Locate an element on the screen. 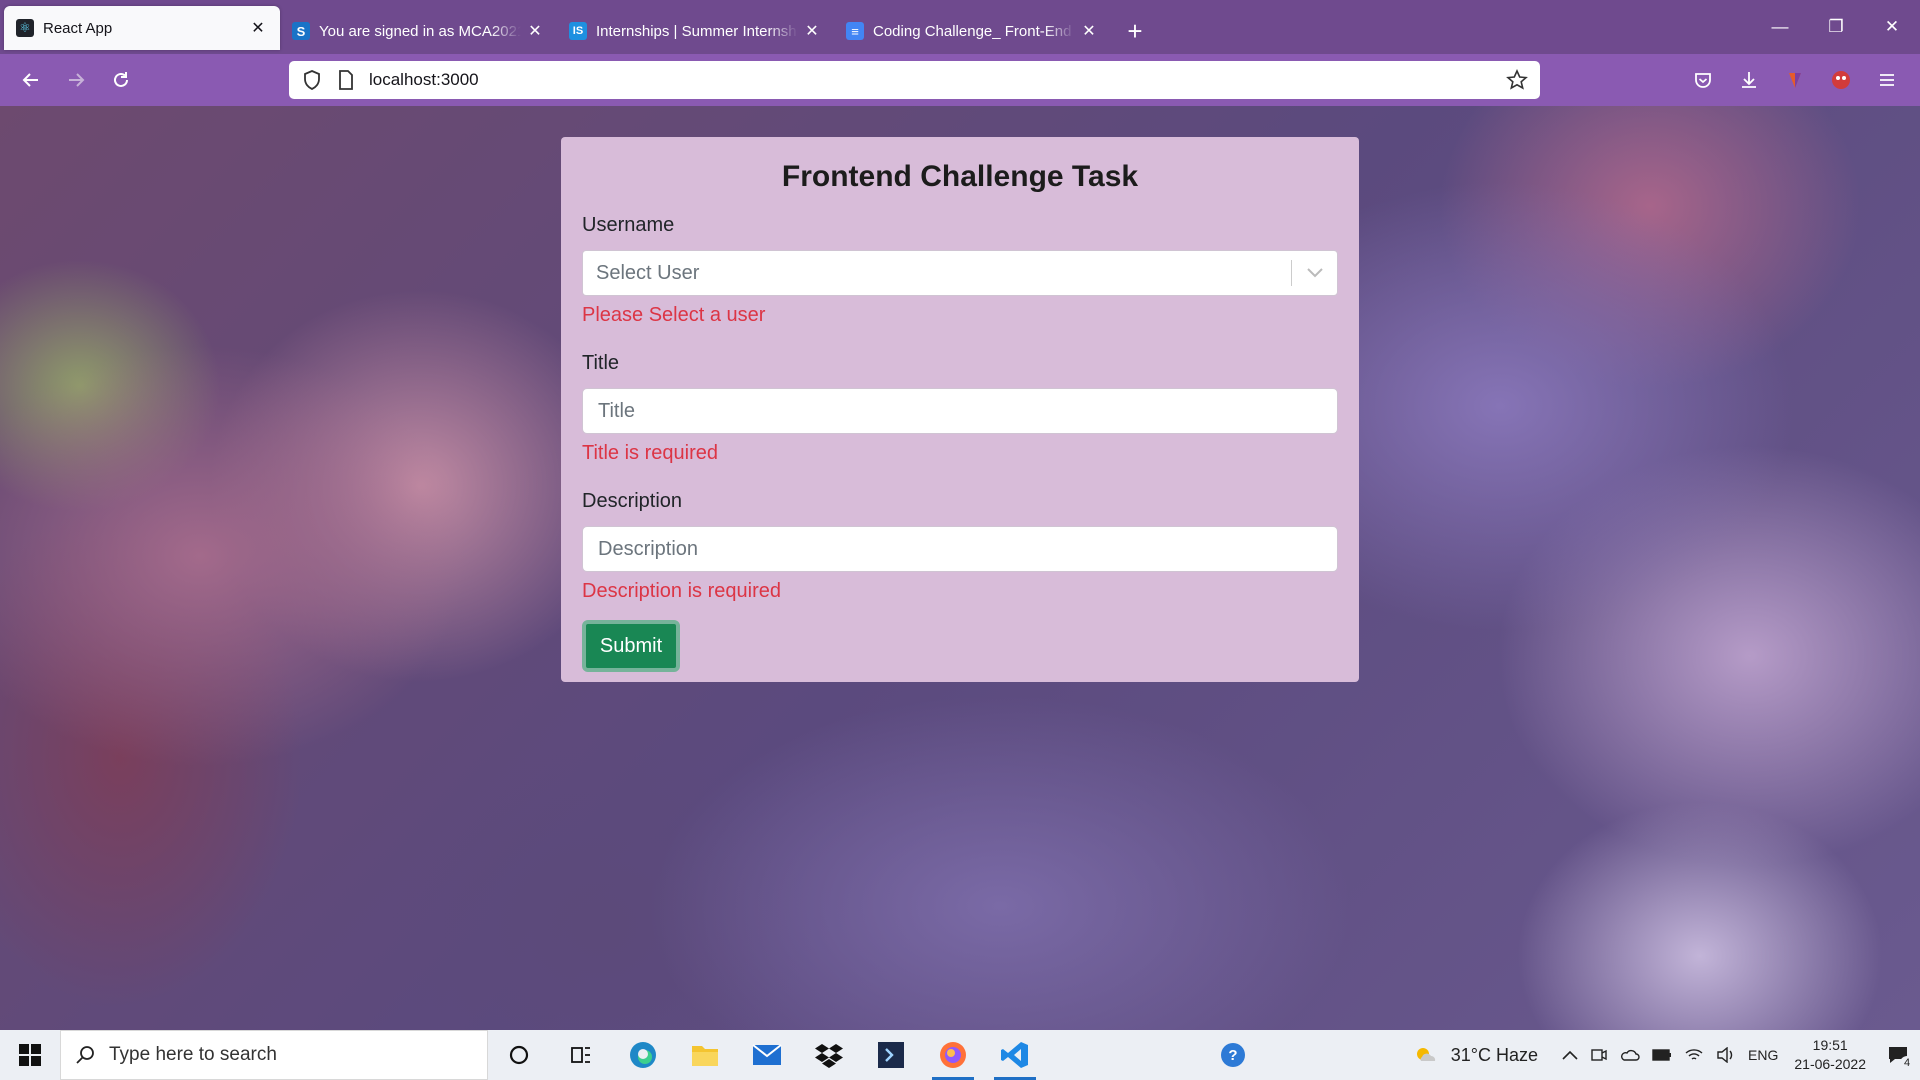  username-select: Select User is located at coordinates (960, 273).